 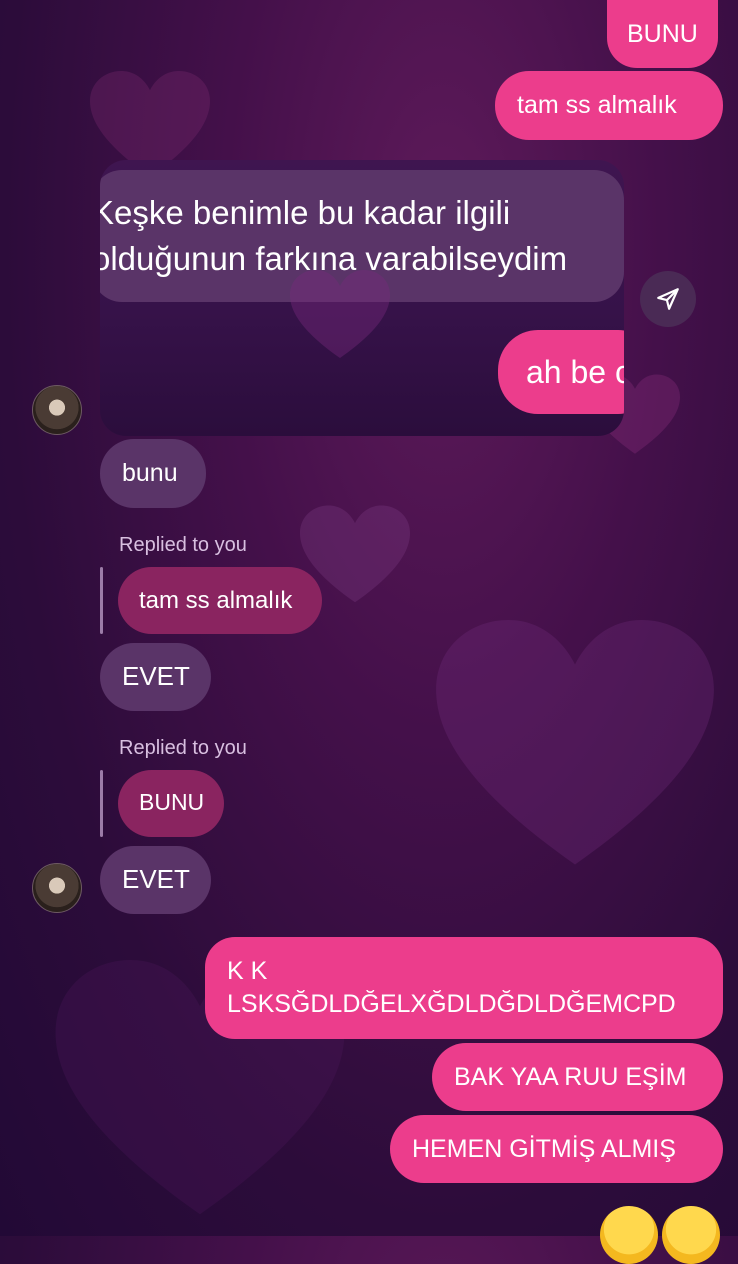 I want to click on quoted-message: tam ss almalık, so click(x=220, y=600).